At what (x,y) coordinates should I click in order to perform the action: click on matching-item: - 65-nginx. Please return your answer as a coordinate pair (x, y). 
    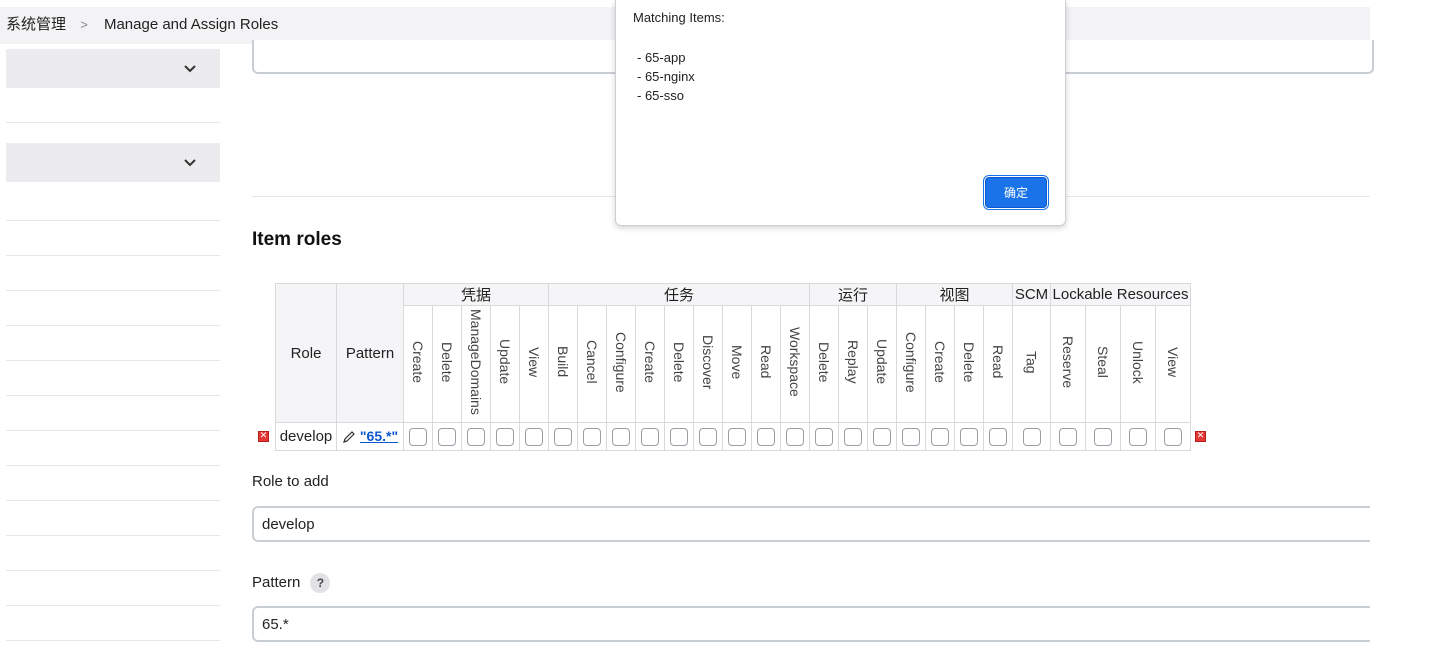
    Looking at the image, I should click on (666, 76).